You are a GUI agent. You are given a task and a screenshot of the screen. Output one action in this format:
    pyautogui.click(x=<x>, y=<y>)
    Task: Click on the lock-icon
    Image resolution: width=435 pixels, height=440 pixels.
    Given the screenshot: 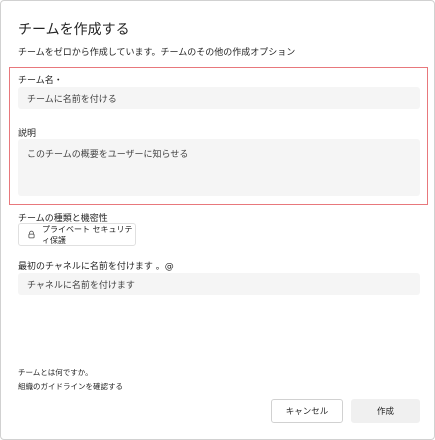 What is the action you would take?
    pyautogui.click(x=31, y=234)
    